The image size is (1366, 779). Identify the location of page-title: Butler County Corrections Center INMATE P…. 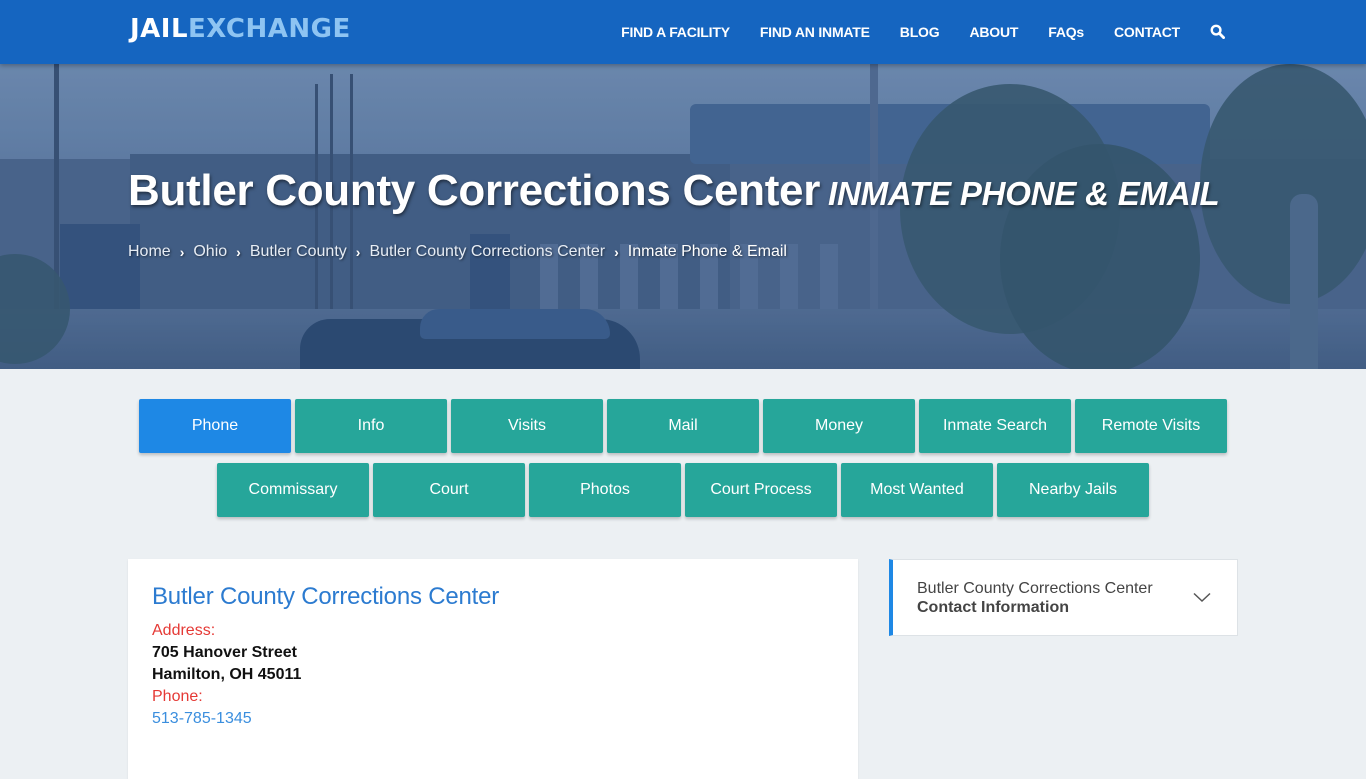
(674, 191).